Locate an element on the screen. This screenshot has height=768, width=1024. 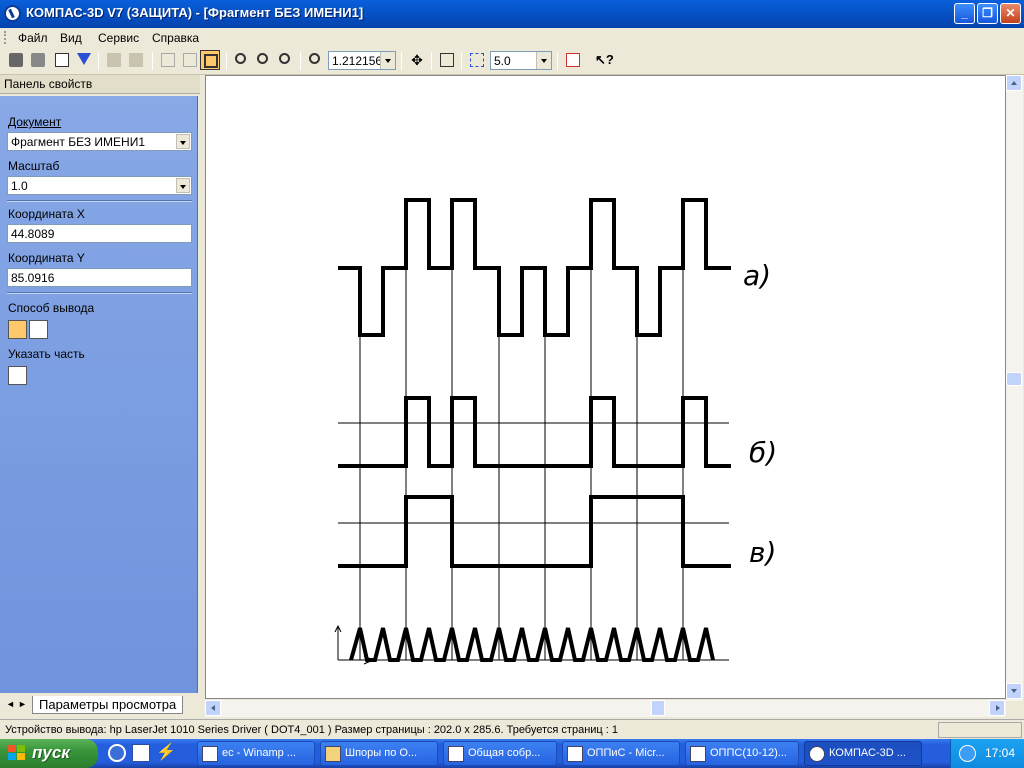
restore-button: ❐ is located at coordinates (987, 13).